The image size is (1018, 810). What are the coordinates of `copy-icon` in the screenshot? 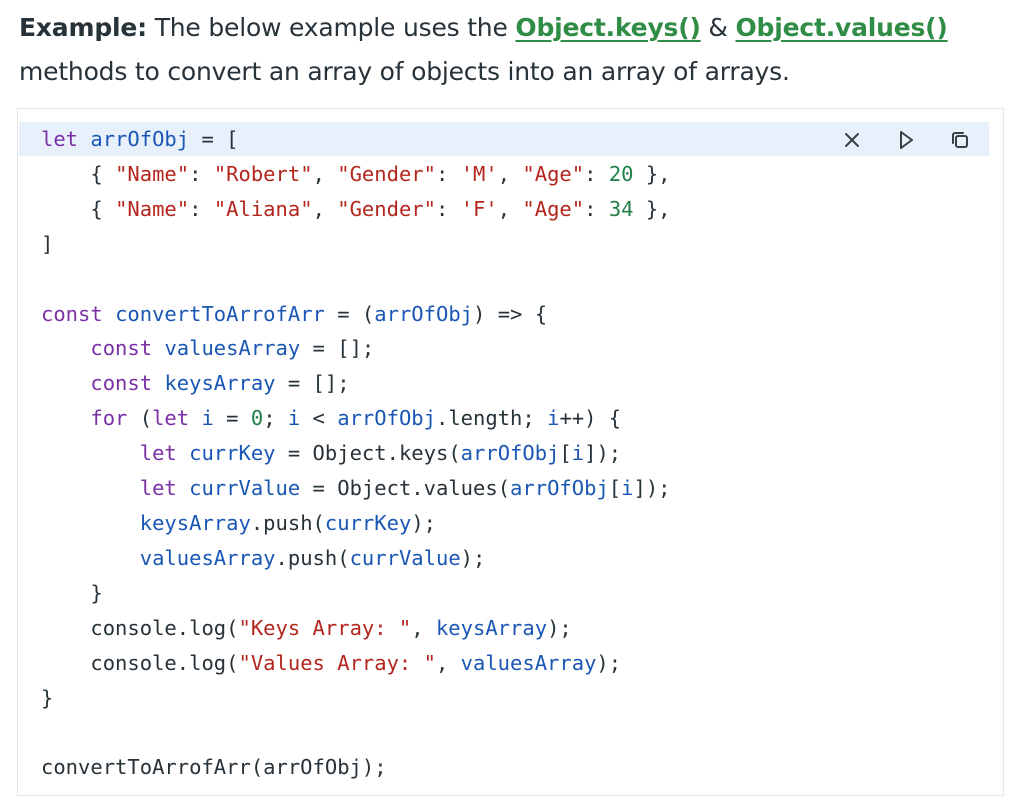 It's located at (960, 140).